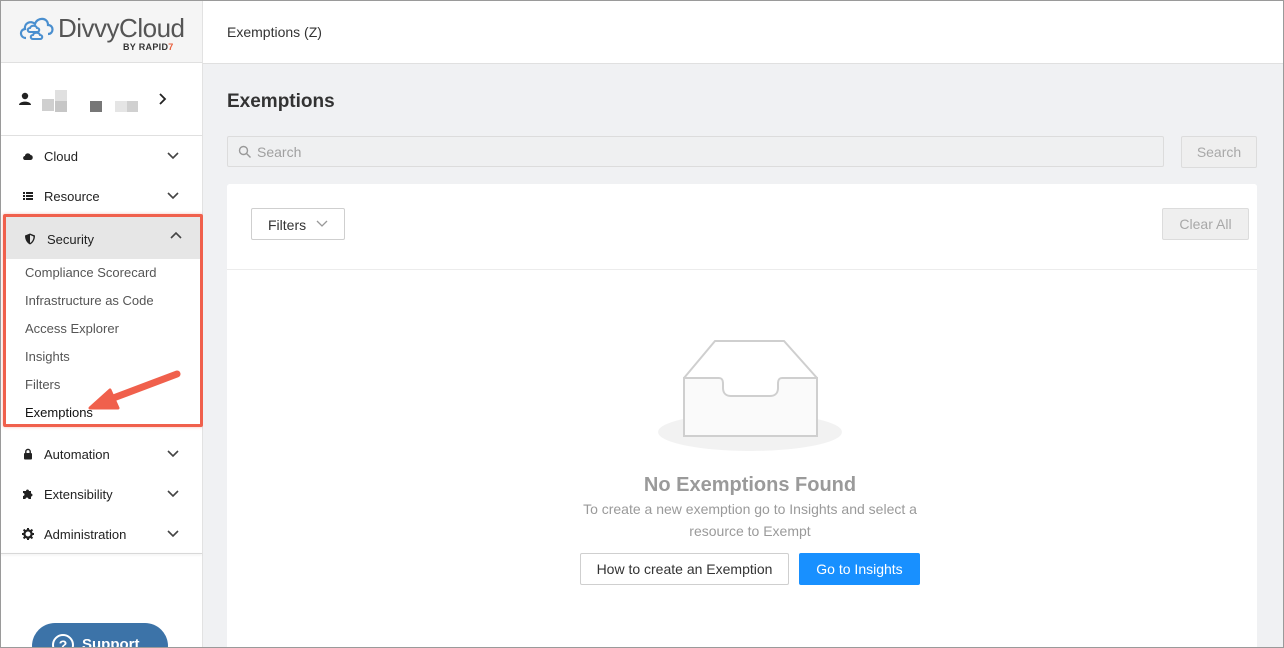  I want to click on filters-button: Filters, so click(298, 224).